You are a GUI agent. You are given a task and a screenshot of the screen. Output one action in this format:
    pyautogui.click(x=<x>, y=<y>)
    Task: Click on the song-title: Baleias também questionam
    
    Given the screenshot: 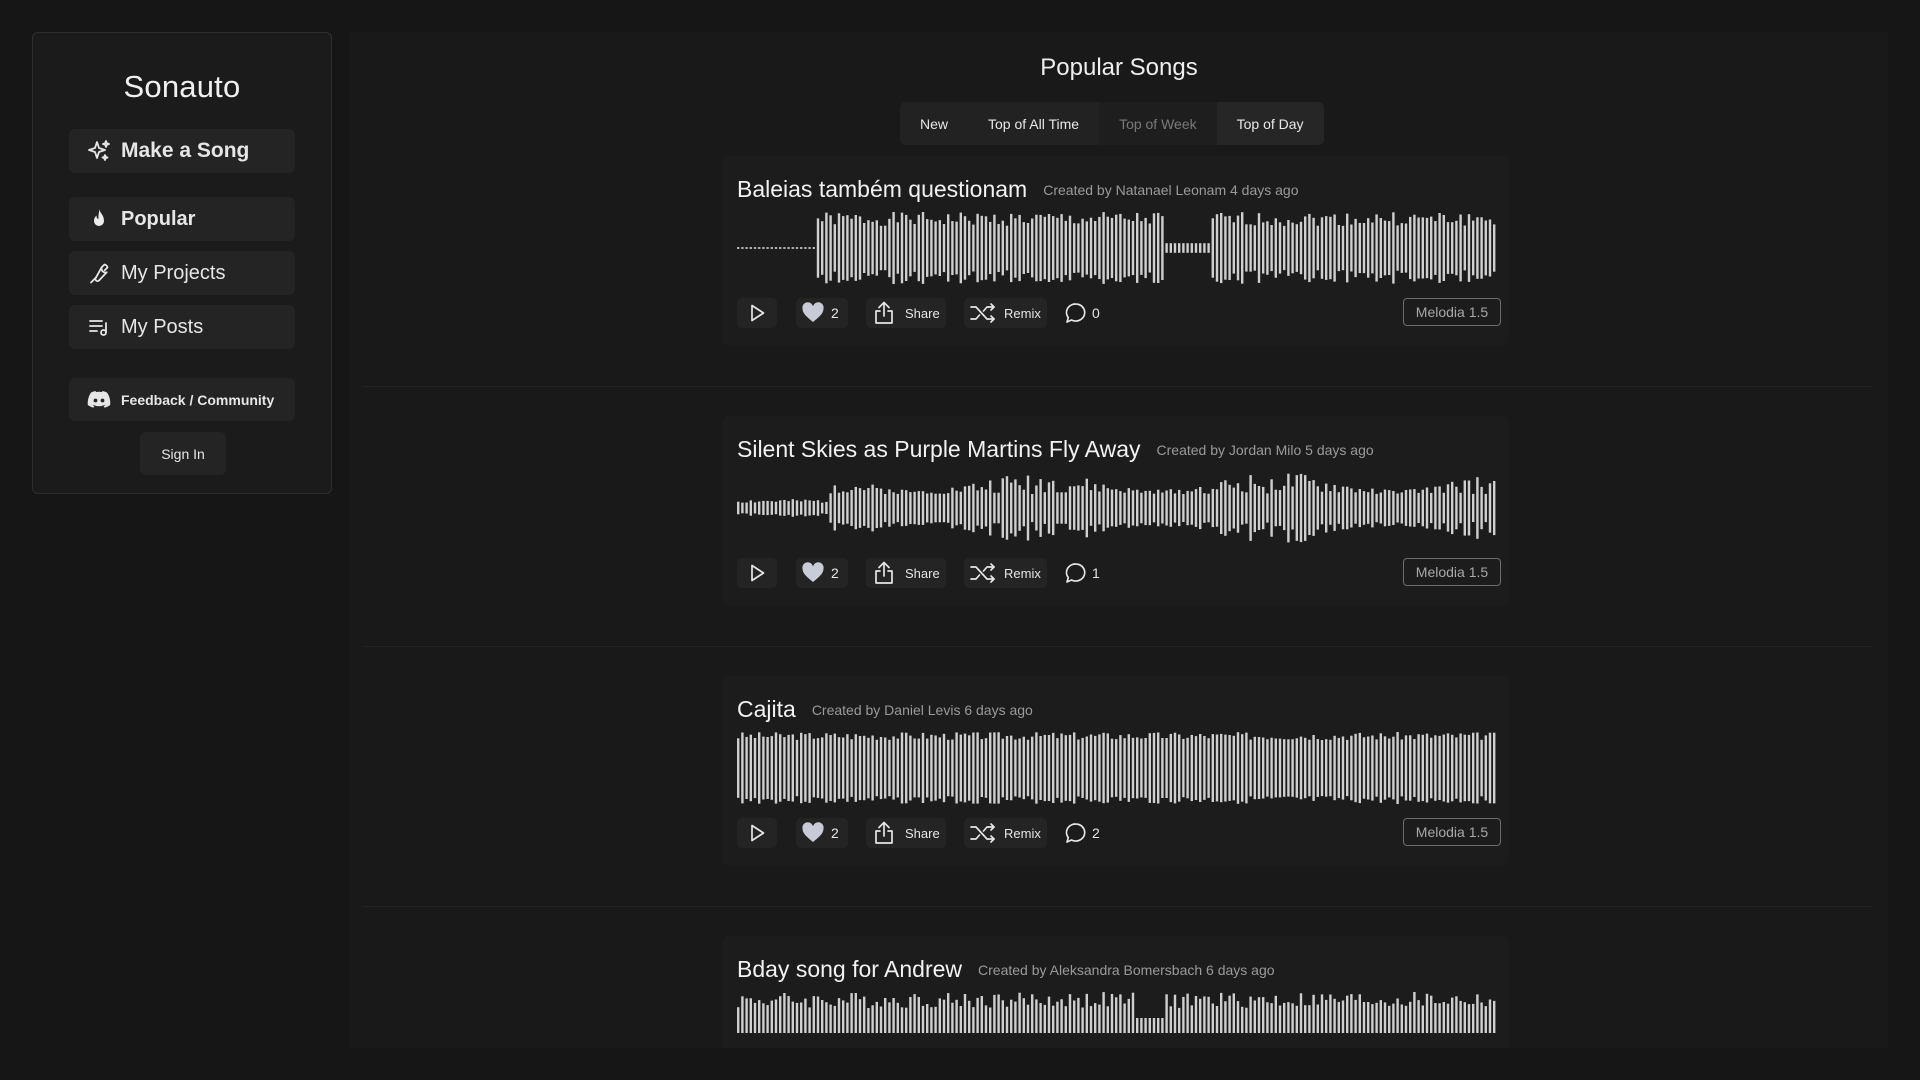 What is the action you would take?
    pyautogui.click(x=882, y=189)
    